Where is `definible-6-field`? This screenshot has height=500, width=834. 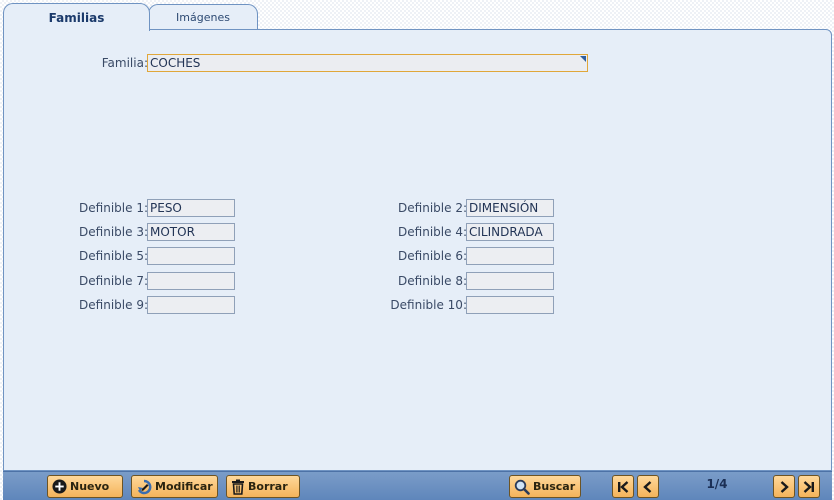 definible-6-field is located at coordinates (510, 256).